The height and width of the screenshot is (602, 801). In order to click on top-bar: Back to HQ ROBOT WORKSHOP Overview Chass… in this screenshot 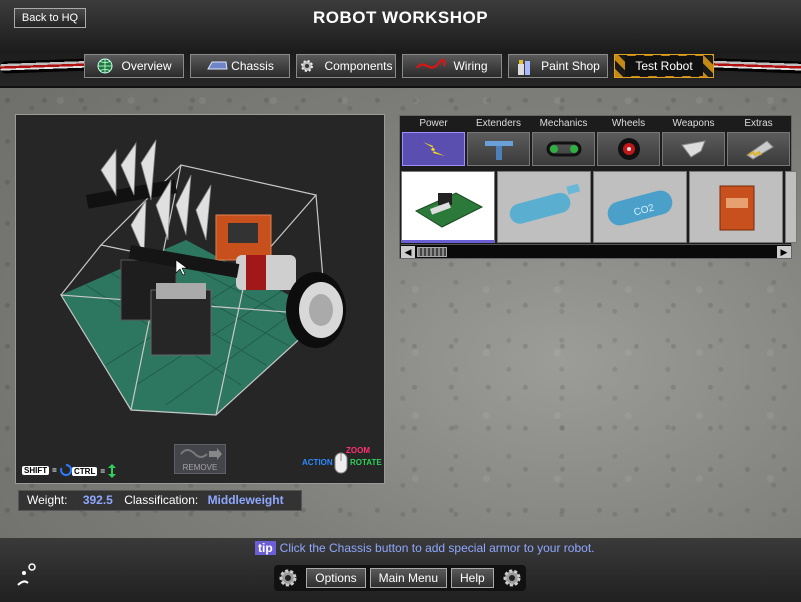, I will do `click(400, 44)`.